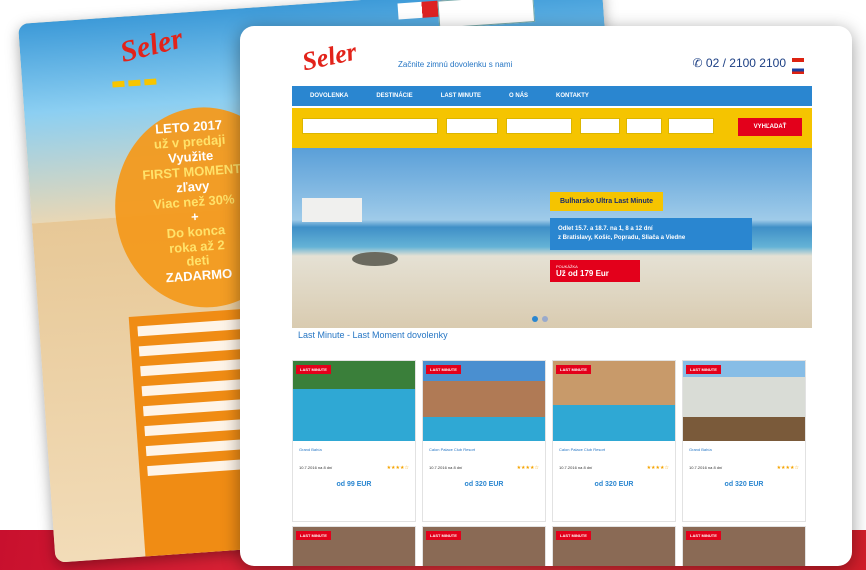  I want to click on phone-number: ✆ 02 / 2100 2100, so click(739, 63).